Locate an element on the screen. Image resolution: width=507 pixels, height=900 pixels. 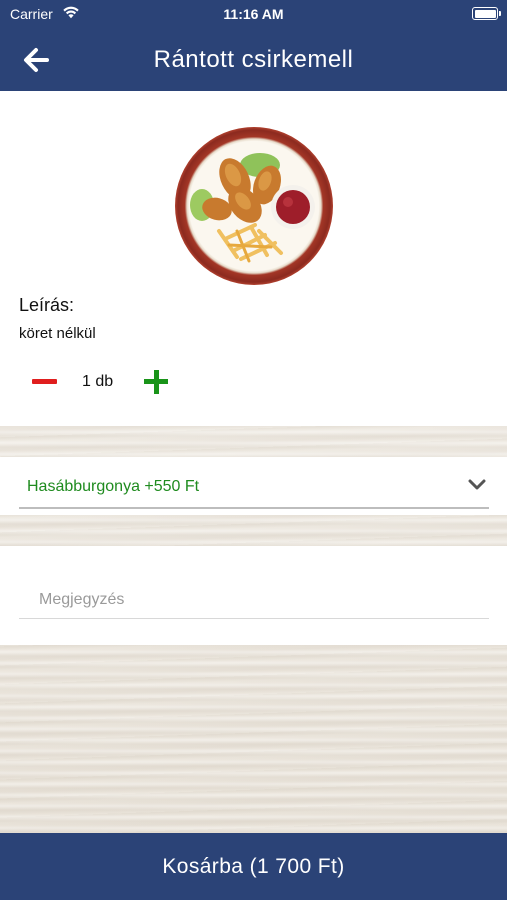
nav-bar: Rántott csirkemell is located at coordinates (253, 59).